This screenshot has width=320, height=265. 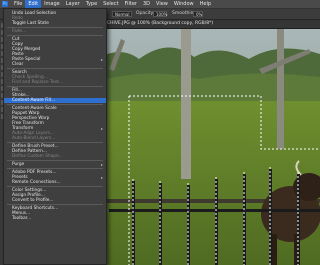 What do you see at coordinates (198, 14) in the screenshot?
I see `smoothing-field: 0%` at bounding box center [198, 14].